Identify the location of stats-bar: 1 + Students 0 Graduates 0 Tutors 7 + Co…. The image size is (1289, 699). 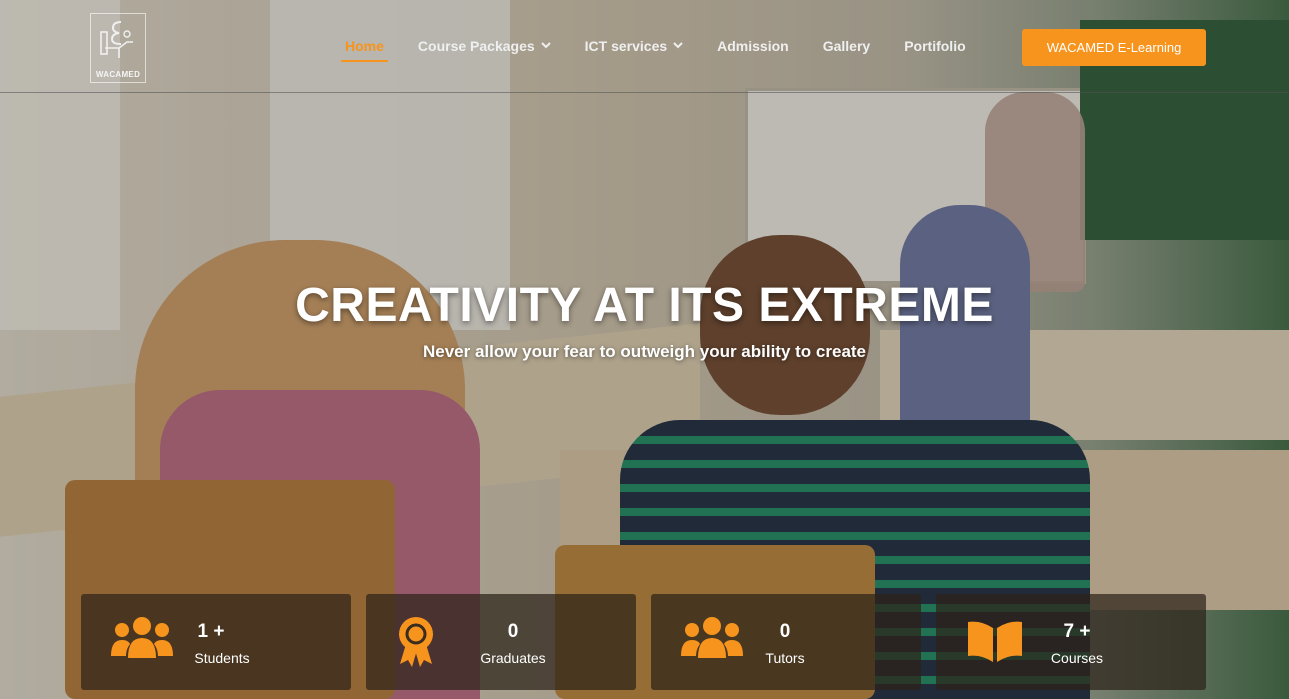
(643, 642).